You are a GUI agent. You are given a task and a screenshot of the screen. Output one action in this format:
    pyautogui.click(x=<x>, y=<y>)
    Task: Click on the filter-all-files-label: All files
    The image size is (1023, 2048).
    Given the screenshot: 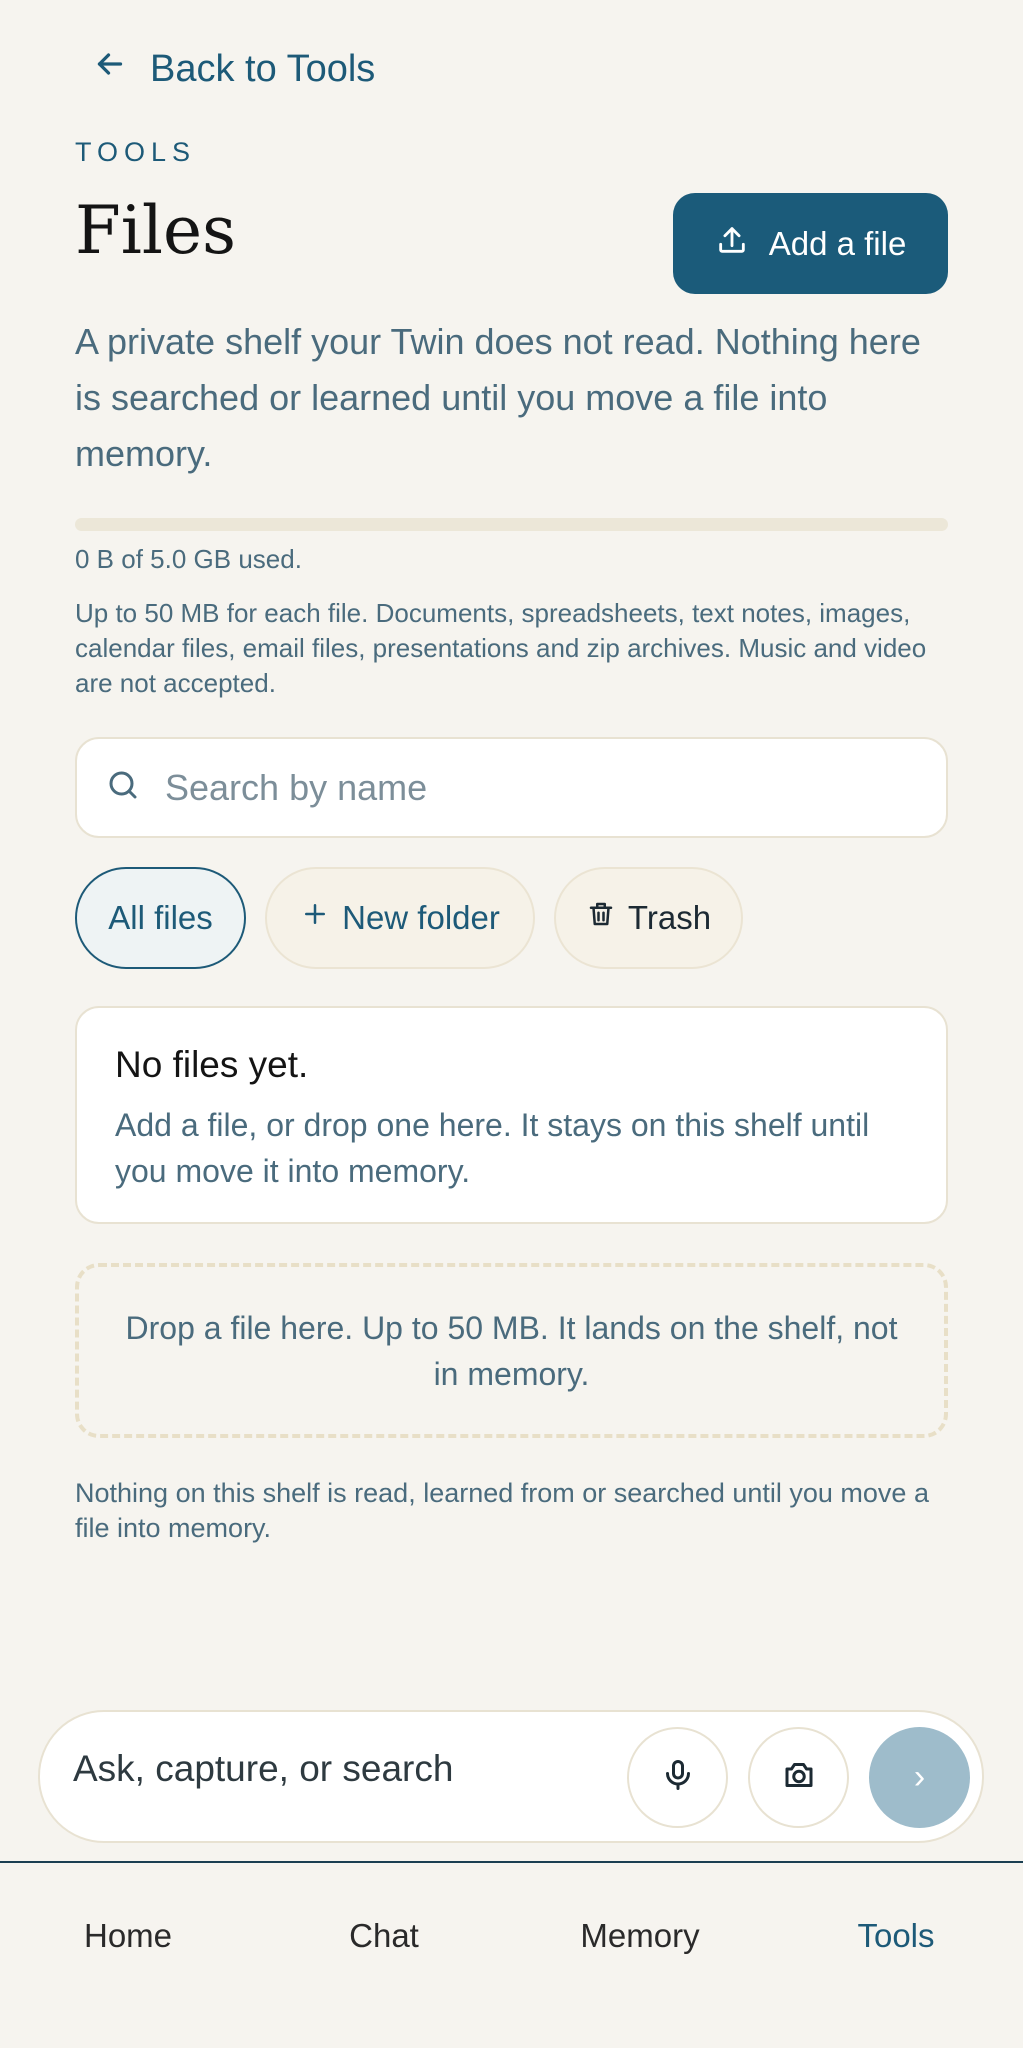 What is the action you would take?
    pyautogui.click(x=160, y=917)
    